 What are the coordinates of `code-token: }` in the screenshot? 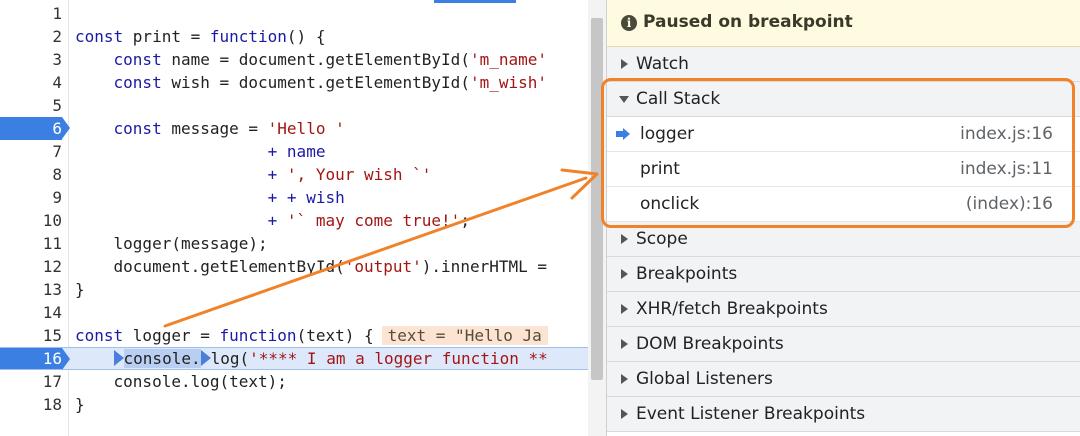 It's located at (80, 404).